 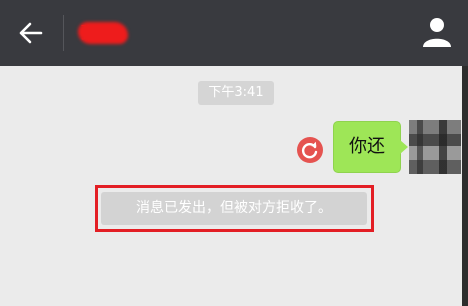 I want to click on window-edge, so click(x=465, y=186).